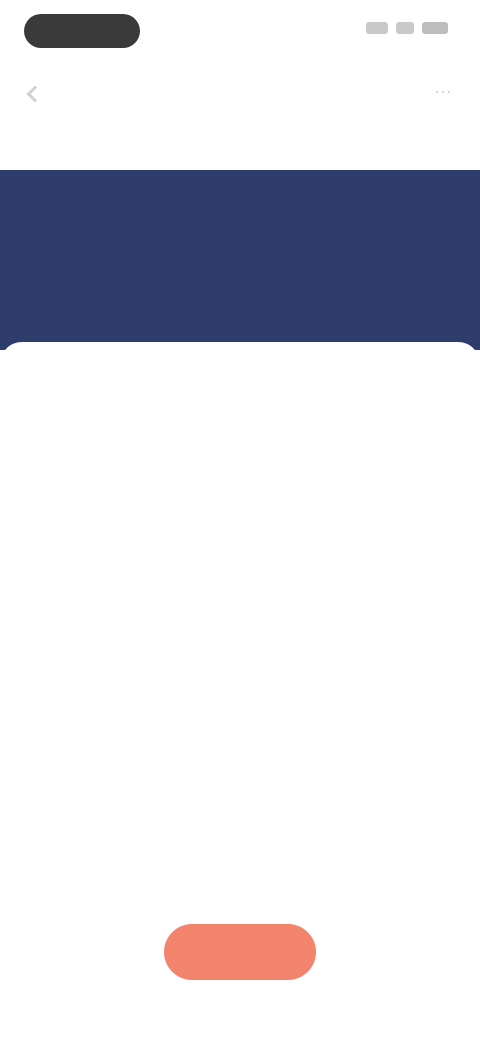 This screenshot has width=480, height=1040. What do you see at coordinates (240, 952) in the screenshot?
I see `primary-action-button` at bounding box center [240, 952].